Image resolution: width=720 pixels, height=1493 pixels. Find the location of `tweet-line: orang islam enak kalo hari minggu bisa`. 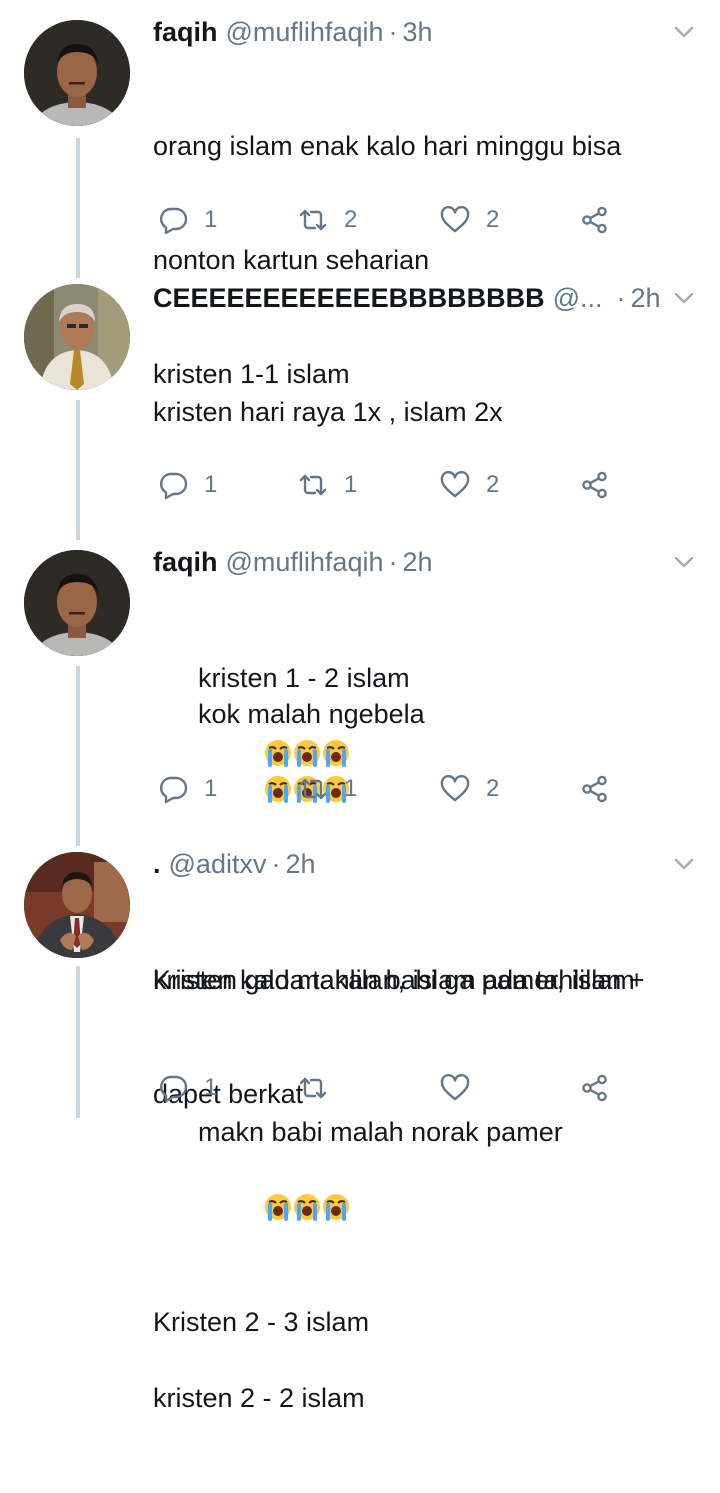

tweet-line: orang islam enak kalo hari minggu bisa is located at coordinates (387, 146).